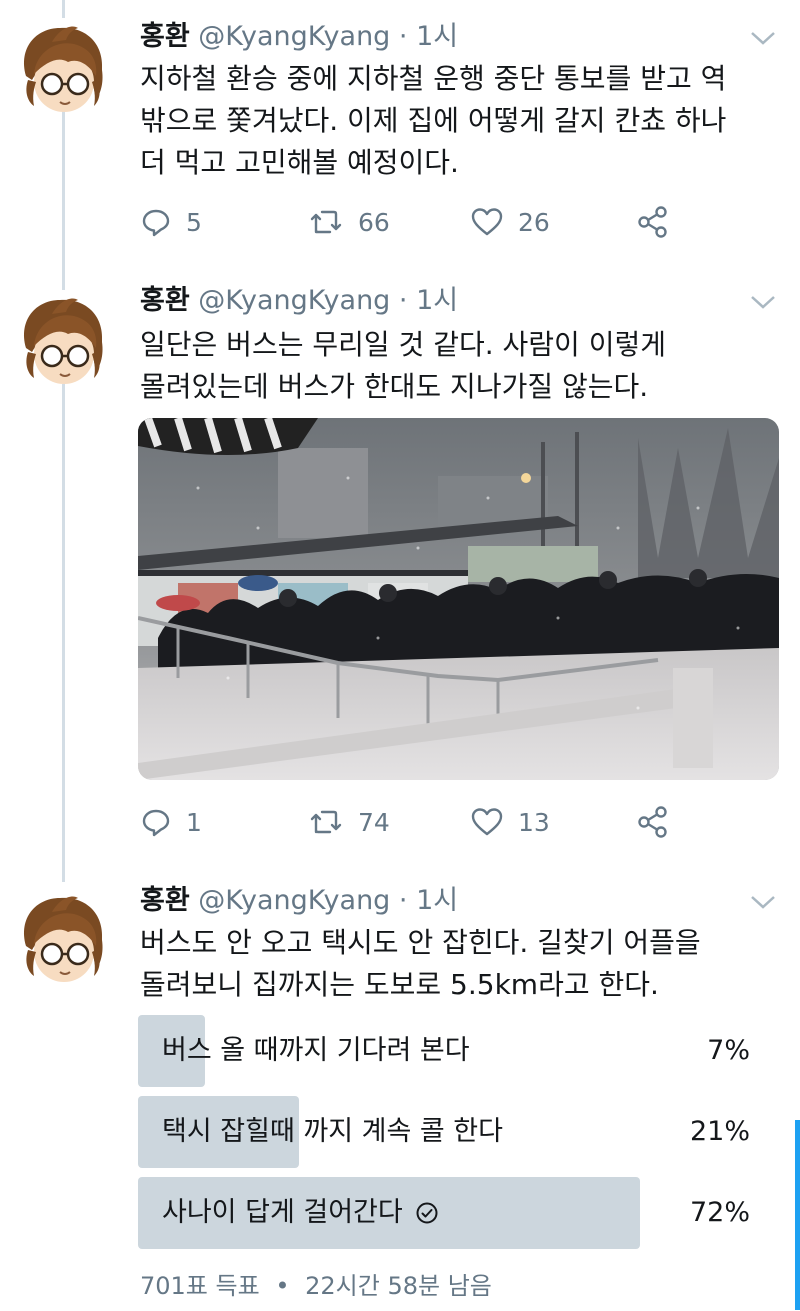 The width and height of the screenshot is (800, 1311). I want to click on reply-count: 5, so click(194, 222).